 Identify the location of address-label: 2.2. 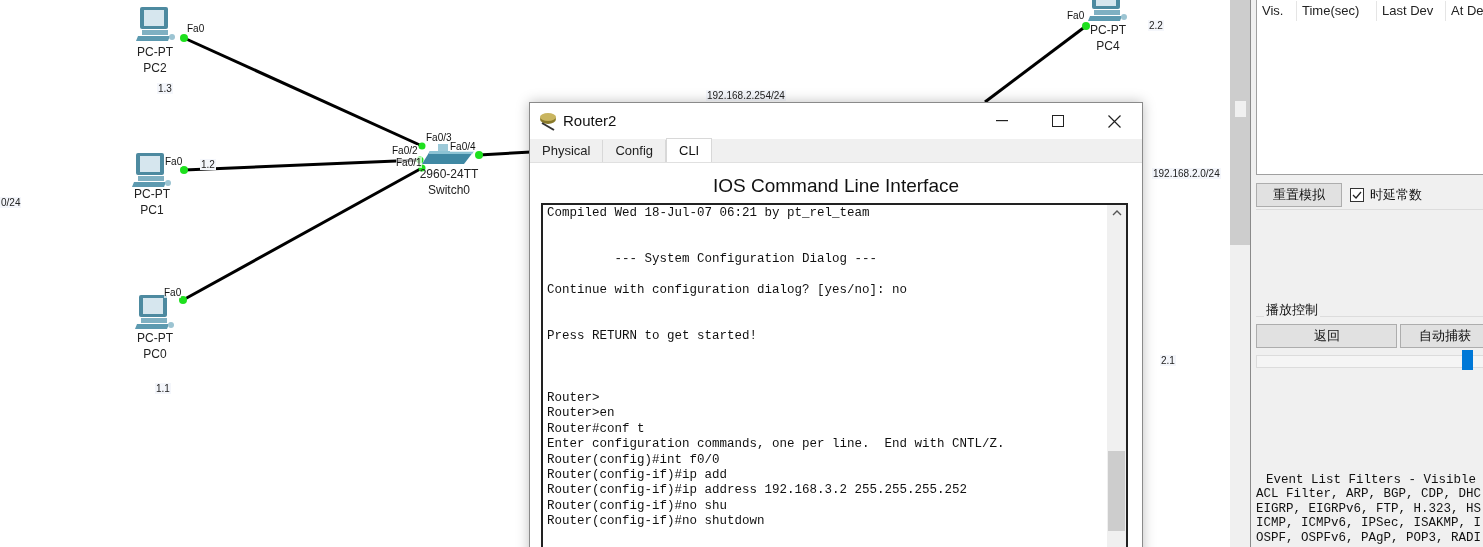
(1156, 25).